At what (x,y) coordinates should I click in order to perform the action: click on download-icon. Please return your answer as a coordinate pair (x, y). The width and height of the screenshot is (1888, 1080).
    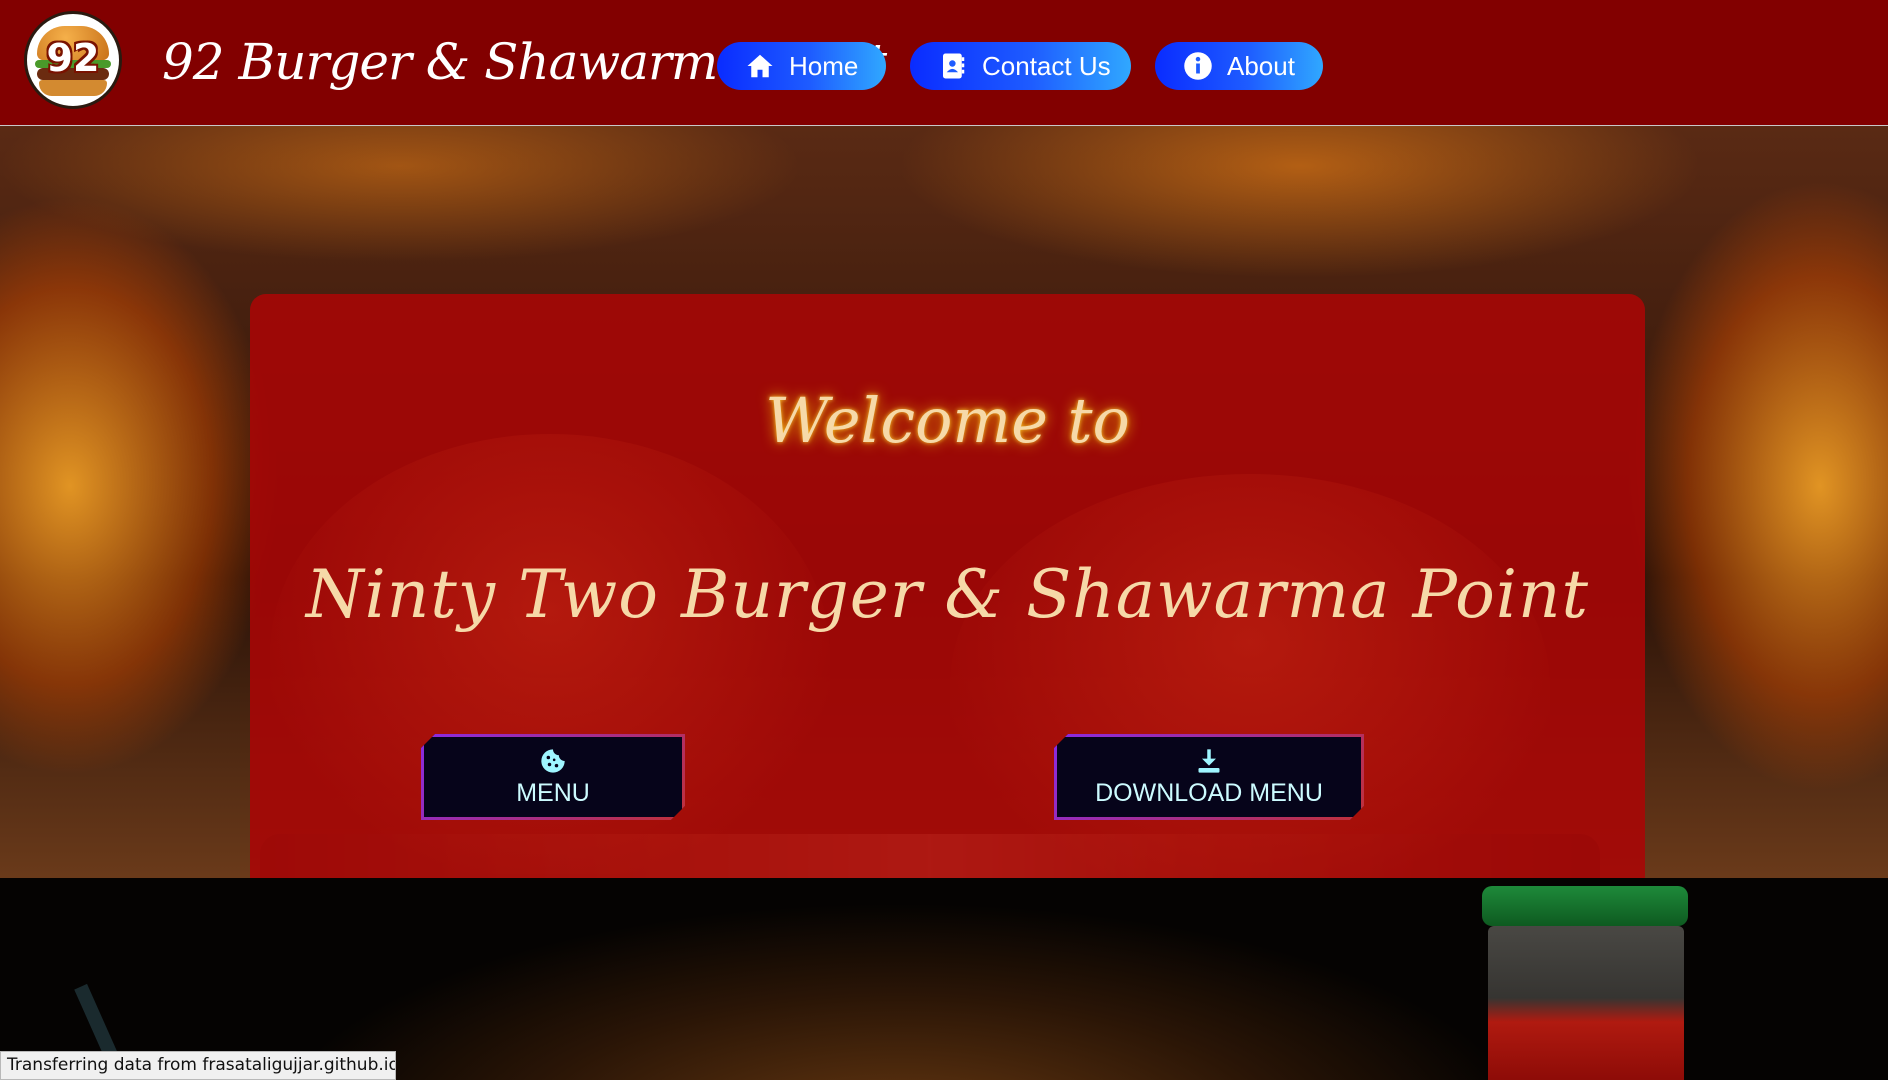
    Looking at the image, I should click on (1209, 761).